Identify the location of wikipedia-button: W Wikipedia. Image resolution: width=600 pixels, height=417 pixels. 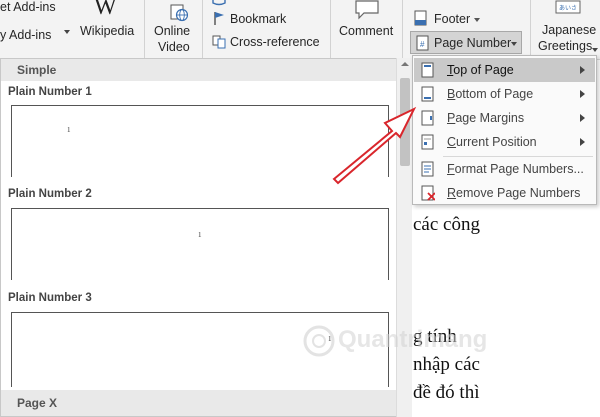
(107, 29).